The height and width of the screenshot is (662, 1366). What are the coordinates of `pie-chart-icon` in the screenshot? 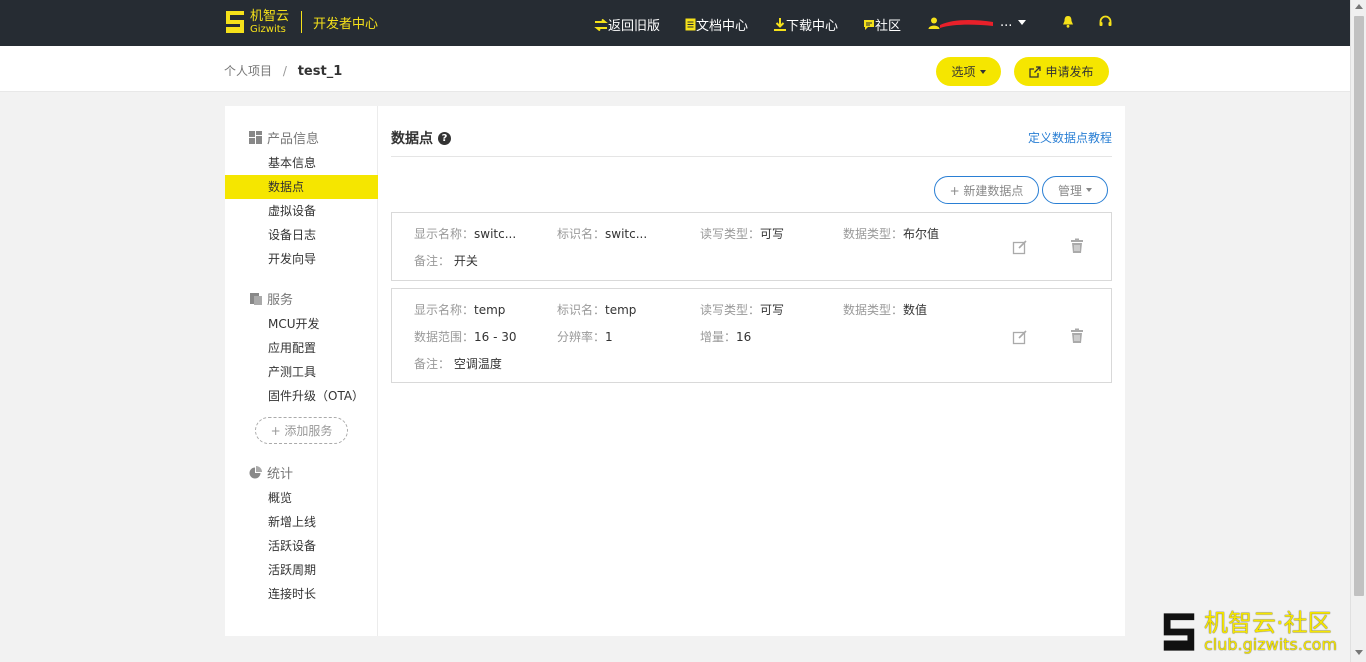 It's located at (255, 472).